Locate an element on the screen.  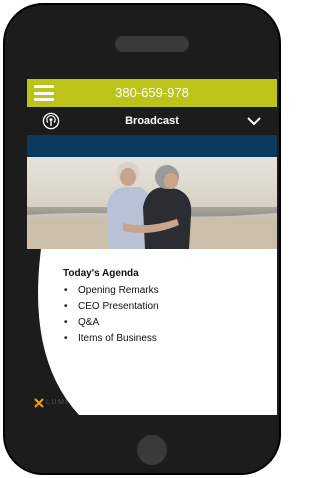
top-bar: 380-659-978 is located at coordinates (152, 93).